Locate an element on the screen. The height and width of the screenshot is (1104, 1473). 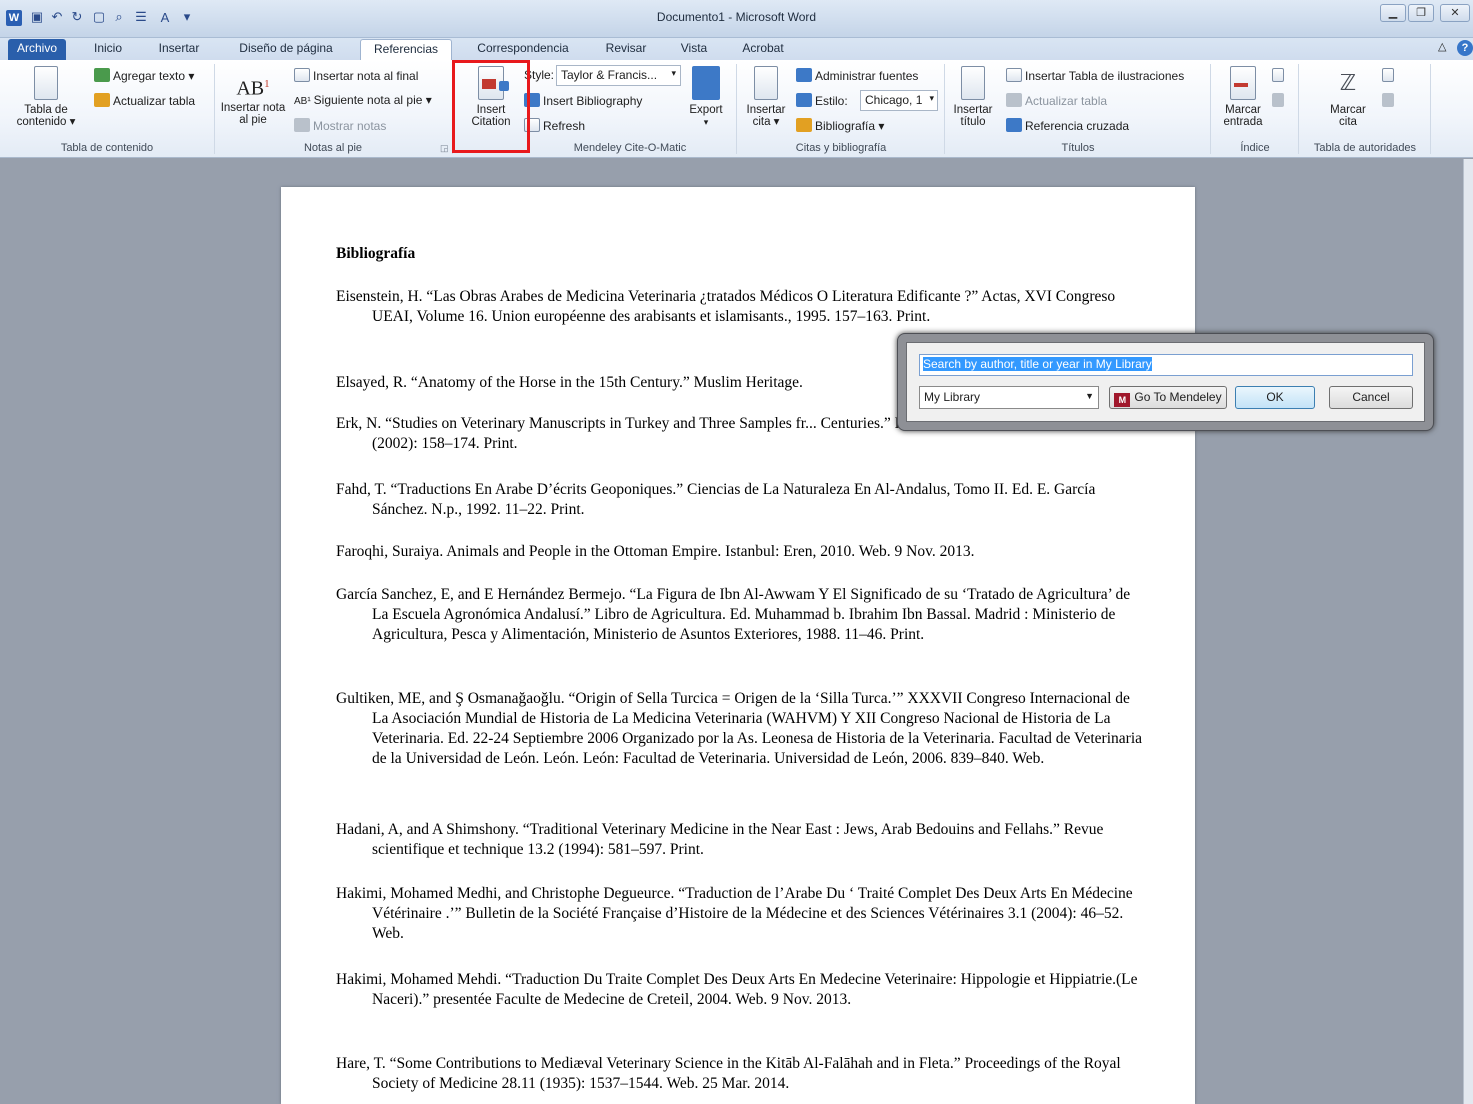
insert-authorities-icon is located at coordinates (1389, 75).